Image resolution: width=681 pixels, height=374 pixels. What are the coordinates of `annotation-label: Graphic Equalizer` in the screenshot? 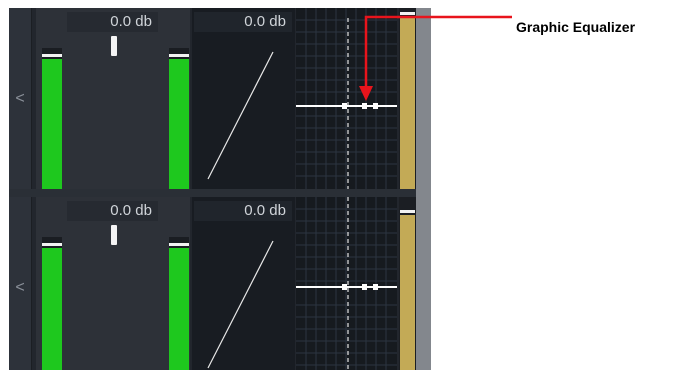 It's located at (576, 27).